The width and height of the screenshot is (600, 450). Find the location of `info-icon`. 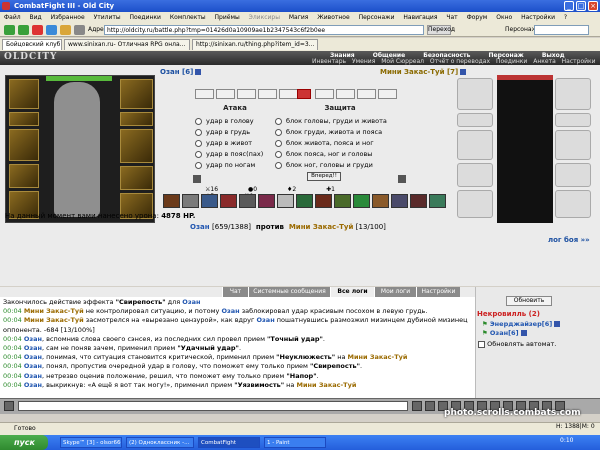

info-icon is located at coordinates (198, 72).